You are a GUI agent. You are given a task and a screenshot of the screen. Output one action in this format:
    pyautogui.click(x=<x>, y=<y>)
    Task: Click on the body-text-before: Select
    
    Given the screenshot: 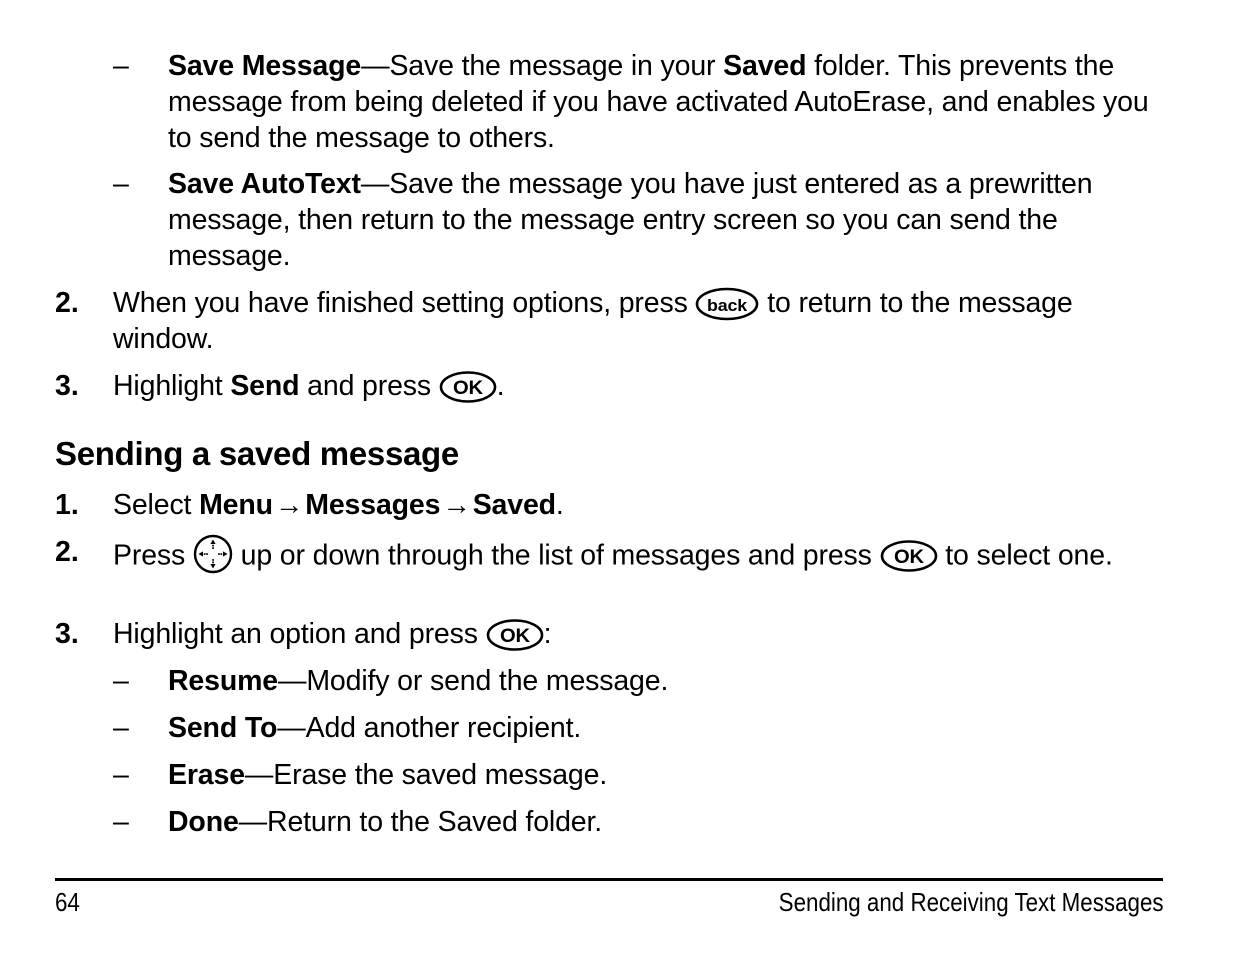 What is the action you would take?
    pyautogui.click(x=156, y=505)
    